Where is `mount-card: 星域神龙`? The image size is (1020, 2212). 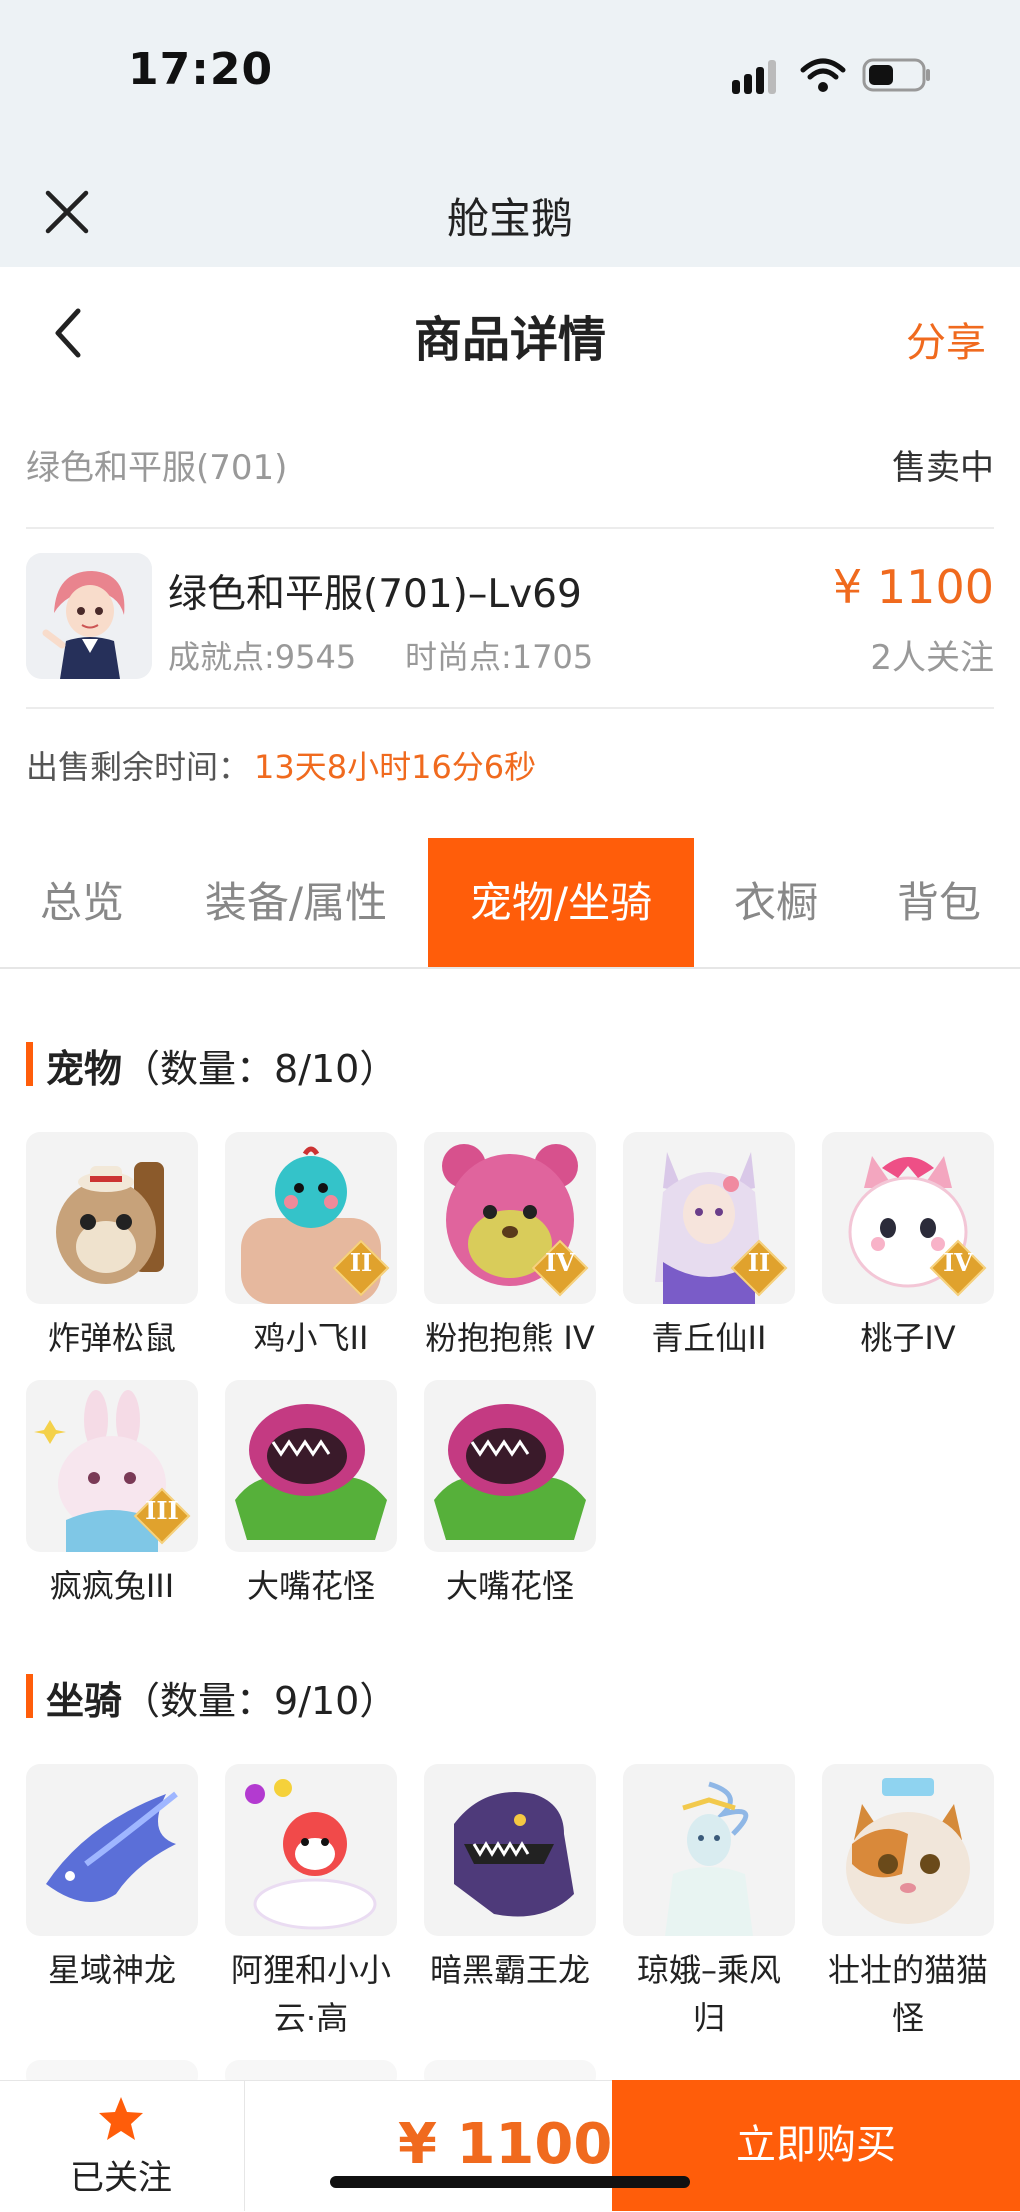
mount-card: 星域神龙 is located at coordinates (112, 1879).